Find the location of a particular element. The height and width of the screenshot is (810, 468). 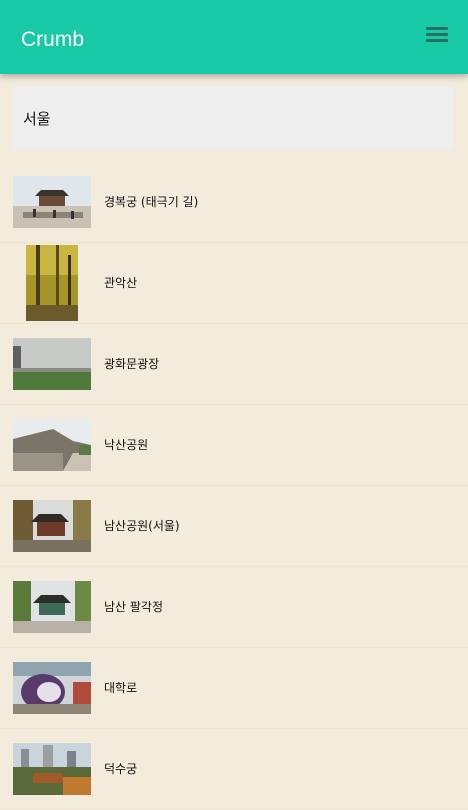

search-field: 서울 is located at coordinates (233, 118).